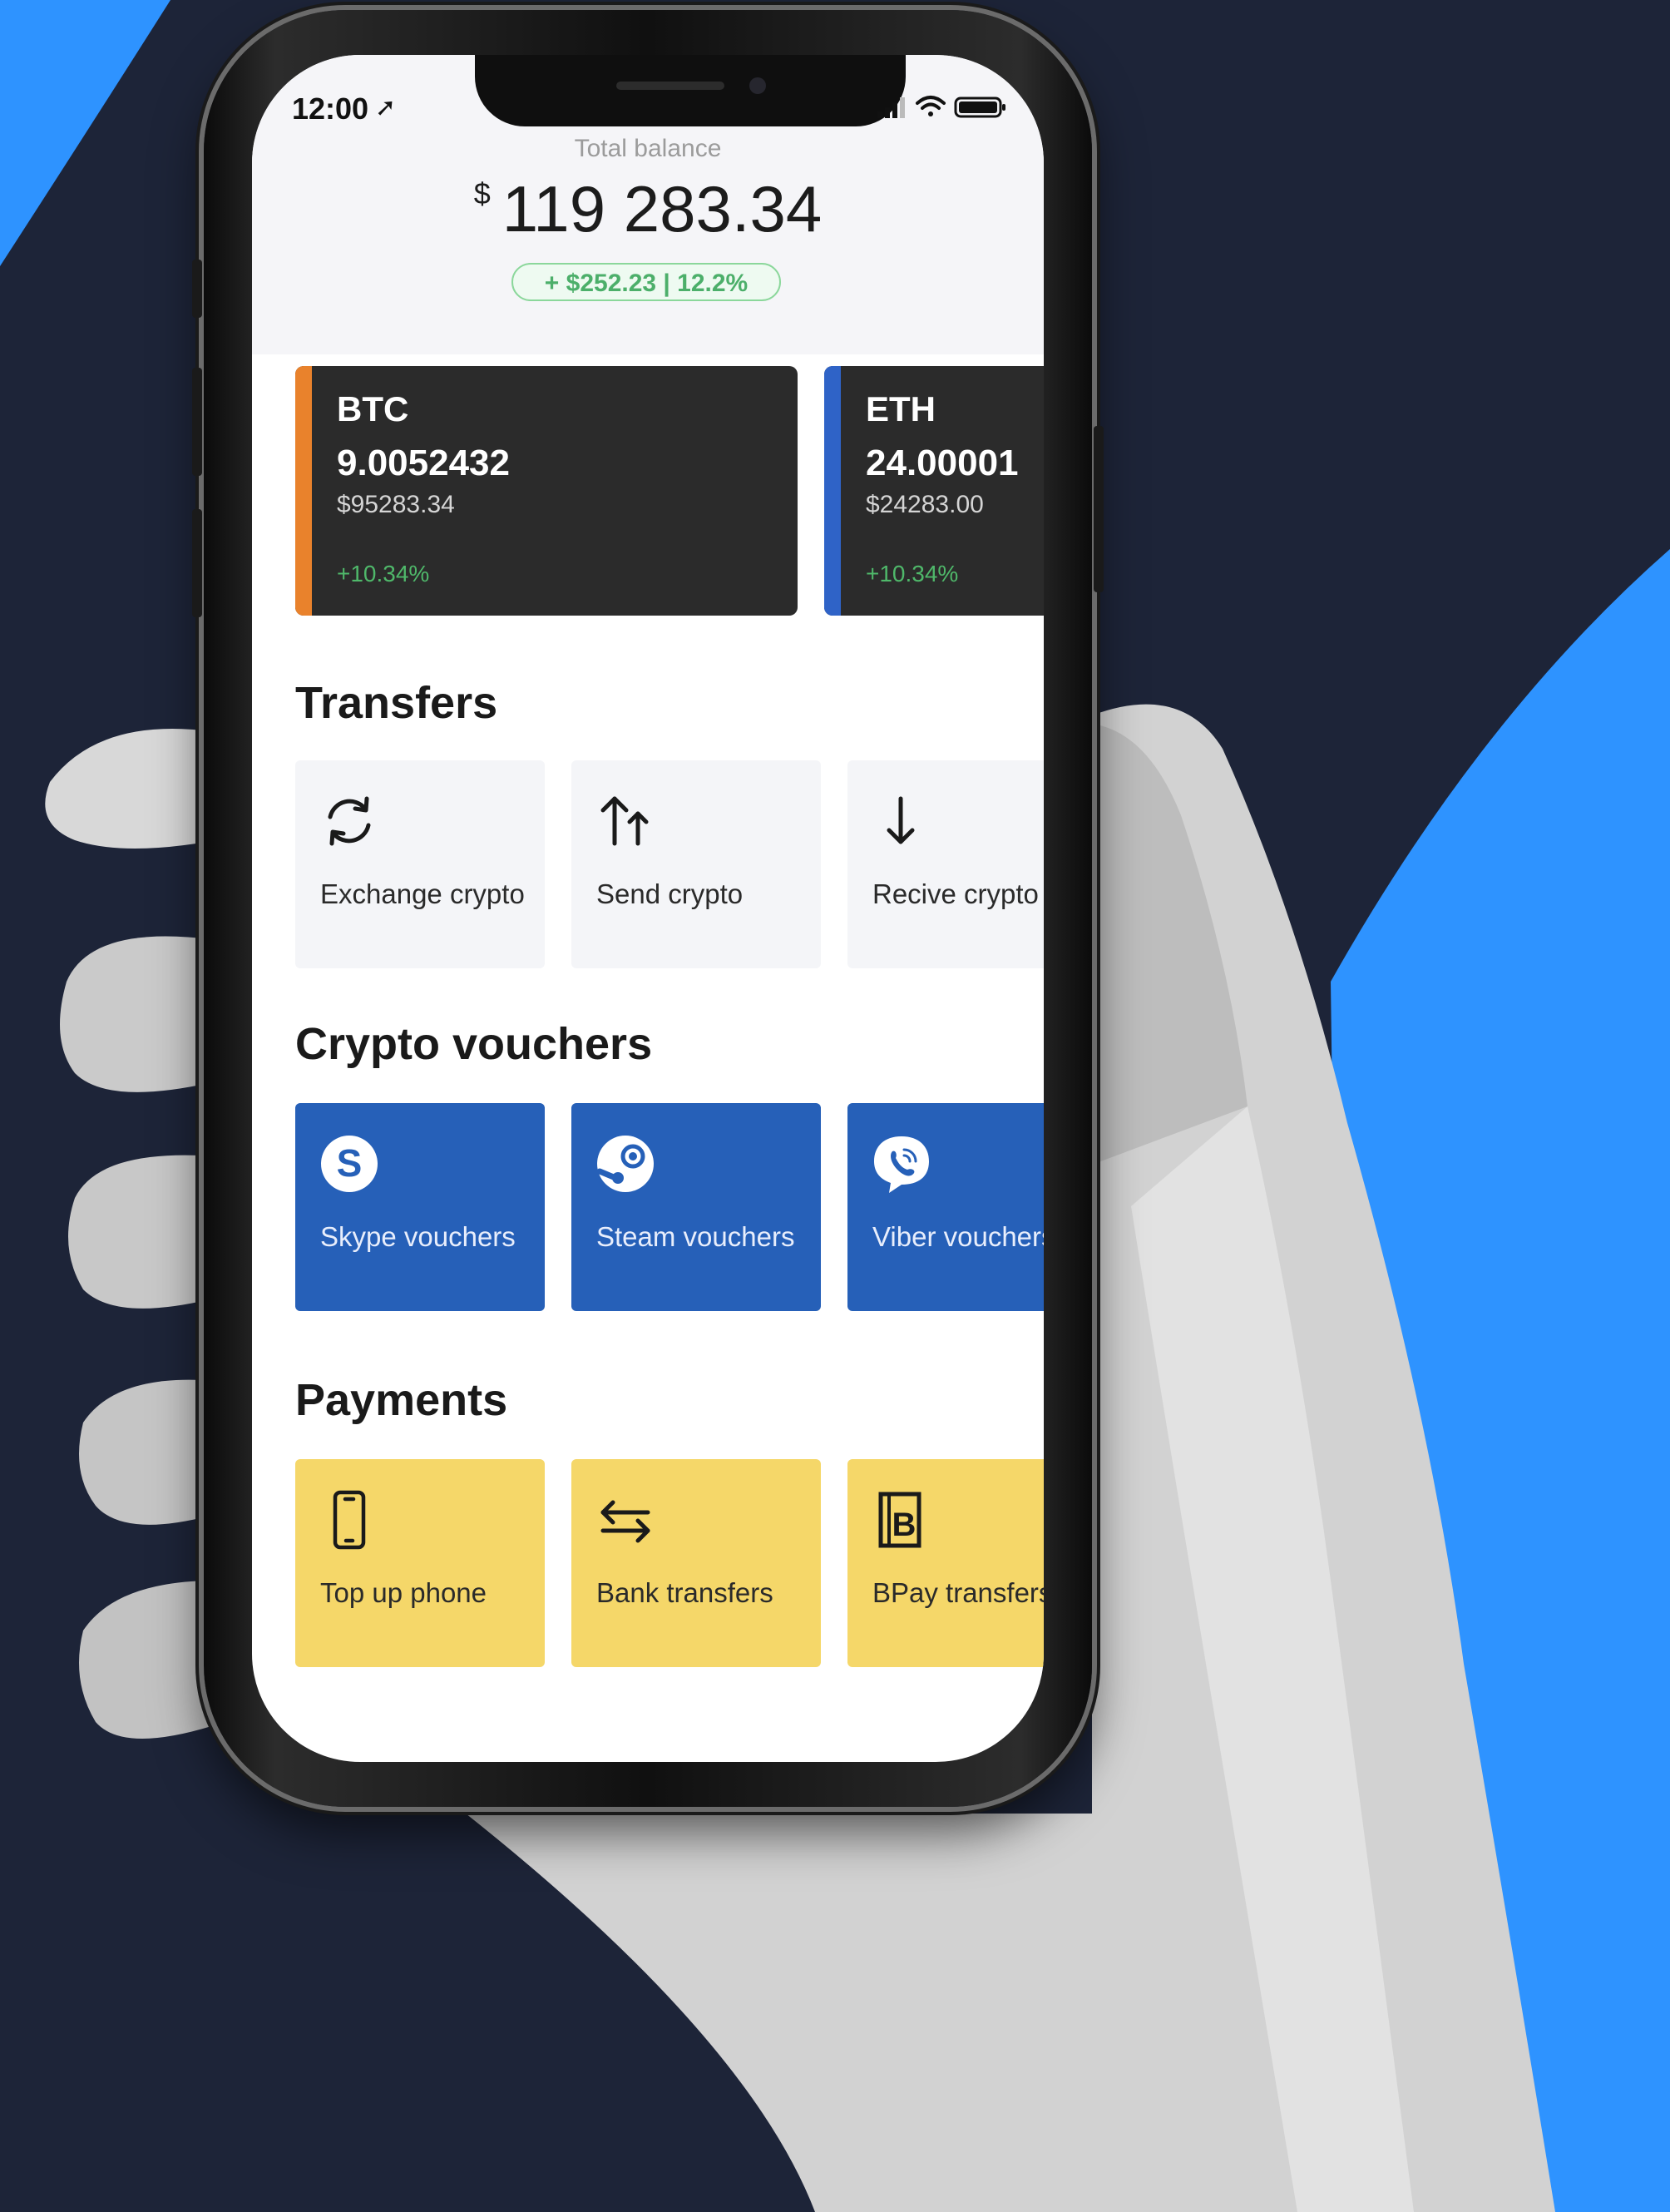 This screenshot has width=1670, height=2212. Describe the element at coordinates (958, 1236) in the screenshot. I see `tile-label: Viber vouchers` at that location.